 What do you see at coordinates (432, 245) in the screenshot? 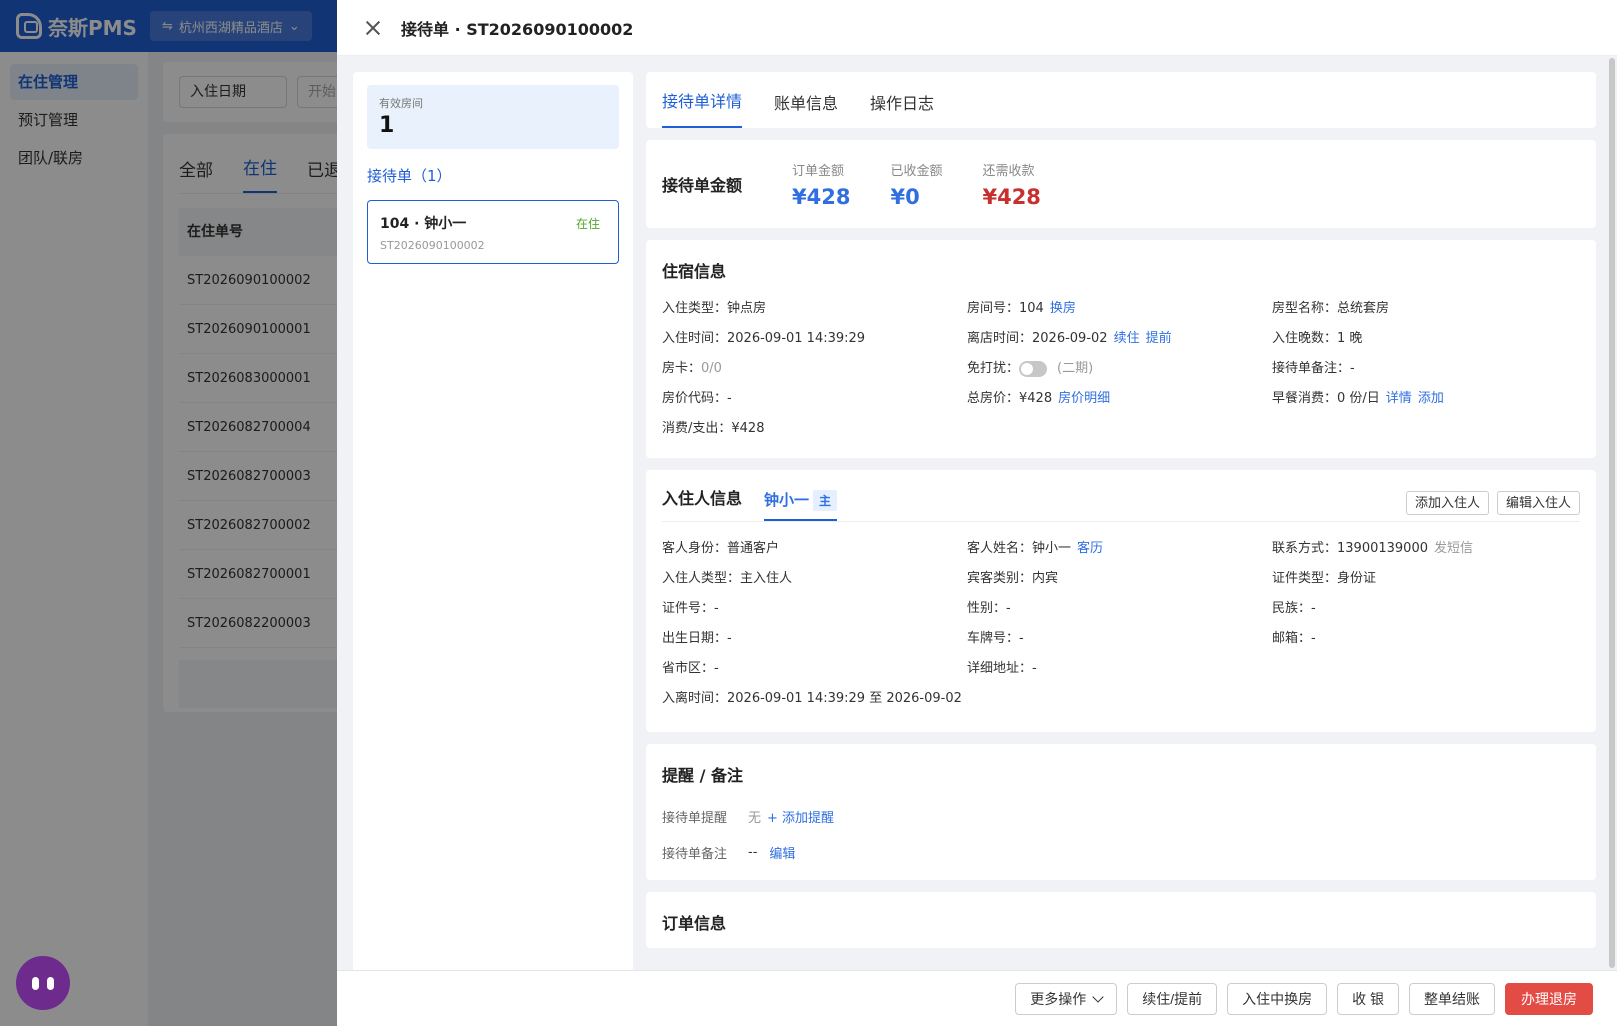
I see `receipt-number: ST2026090100002` at bounding box center [432, 245].